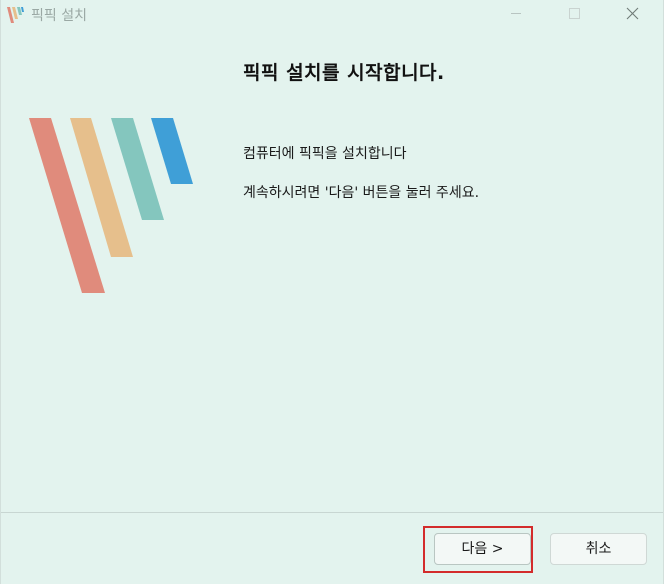  I want to click on minimize-icon, so click(516, 13).